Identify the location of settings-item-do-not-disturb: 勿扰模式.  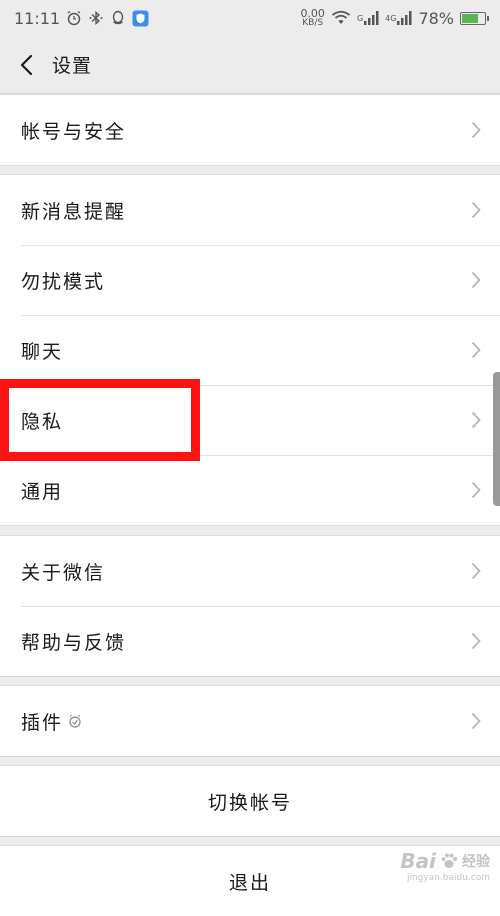
(250, 280).